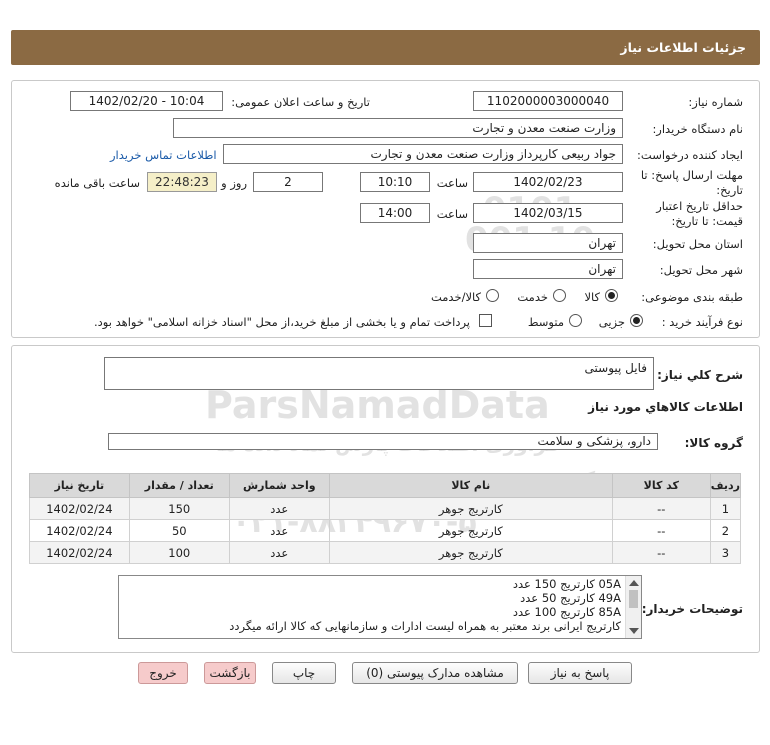 Image resolution: width=770 pixels, height=745 pixels. I want to click on cell-row: 2, so click(725, 530).